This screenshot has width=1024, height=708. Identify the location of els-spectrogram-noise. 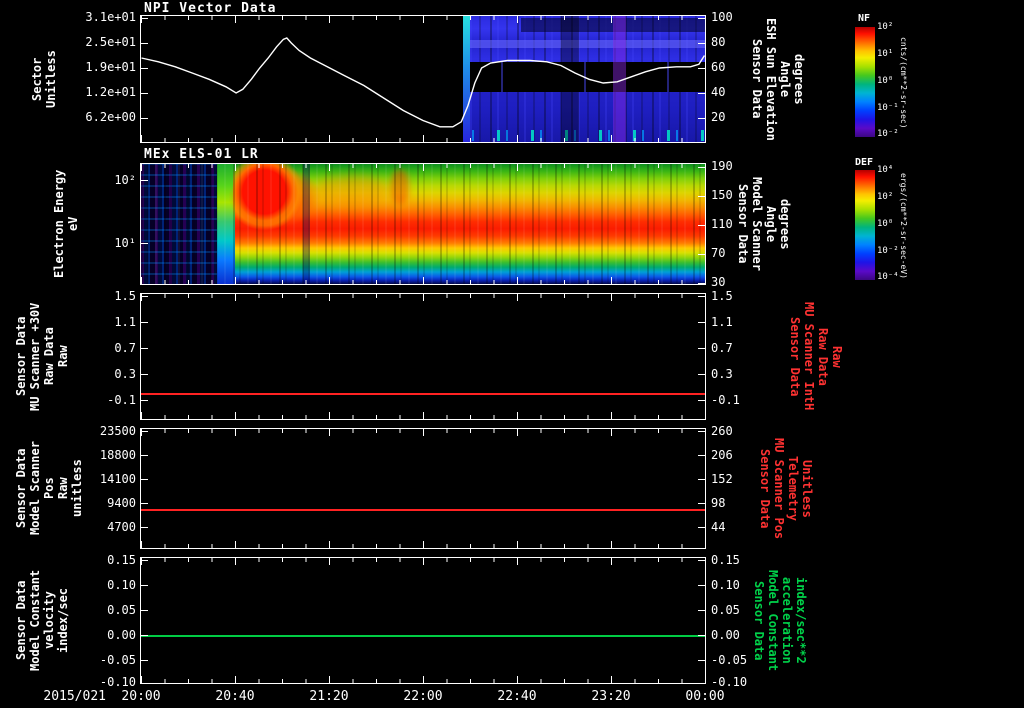
(423, 224).